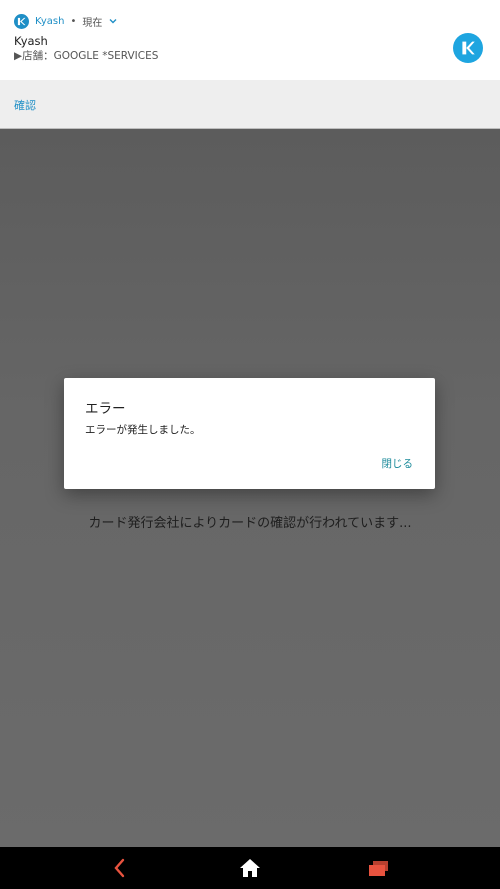  I want to click on notification-time: 現在, so click(92, 23).